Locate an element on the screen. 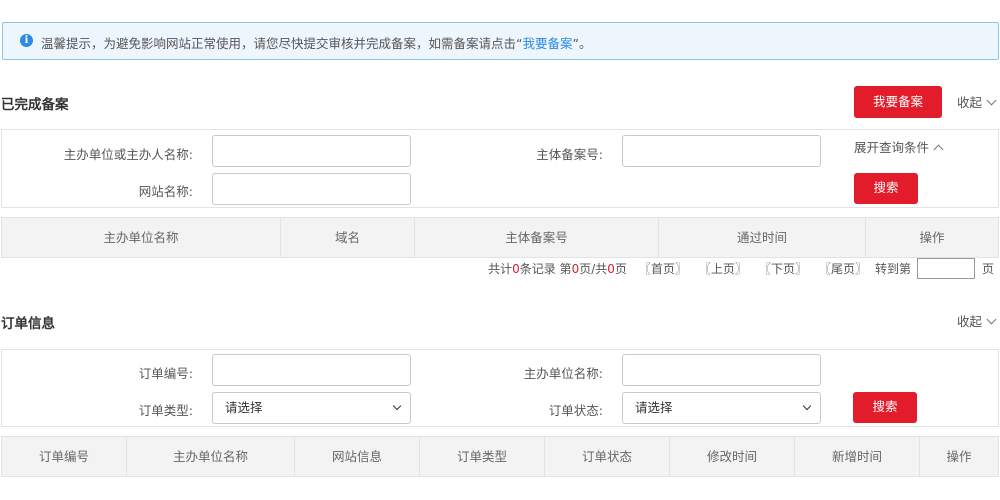 The height and width of the screenshot is (500, 1000). prev-page-link: 〖上页〗 is located at coordinates (723, 268).